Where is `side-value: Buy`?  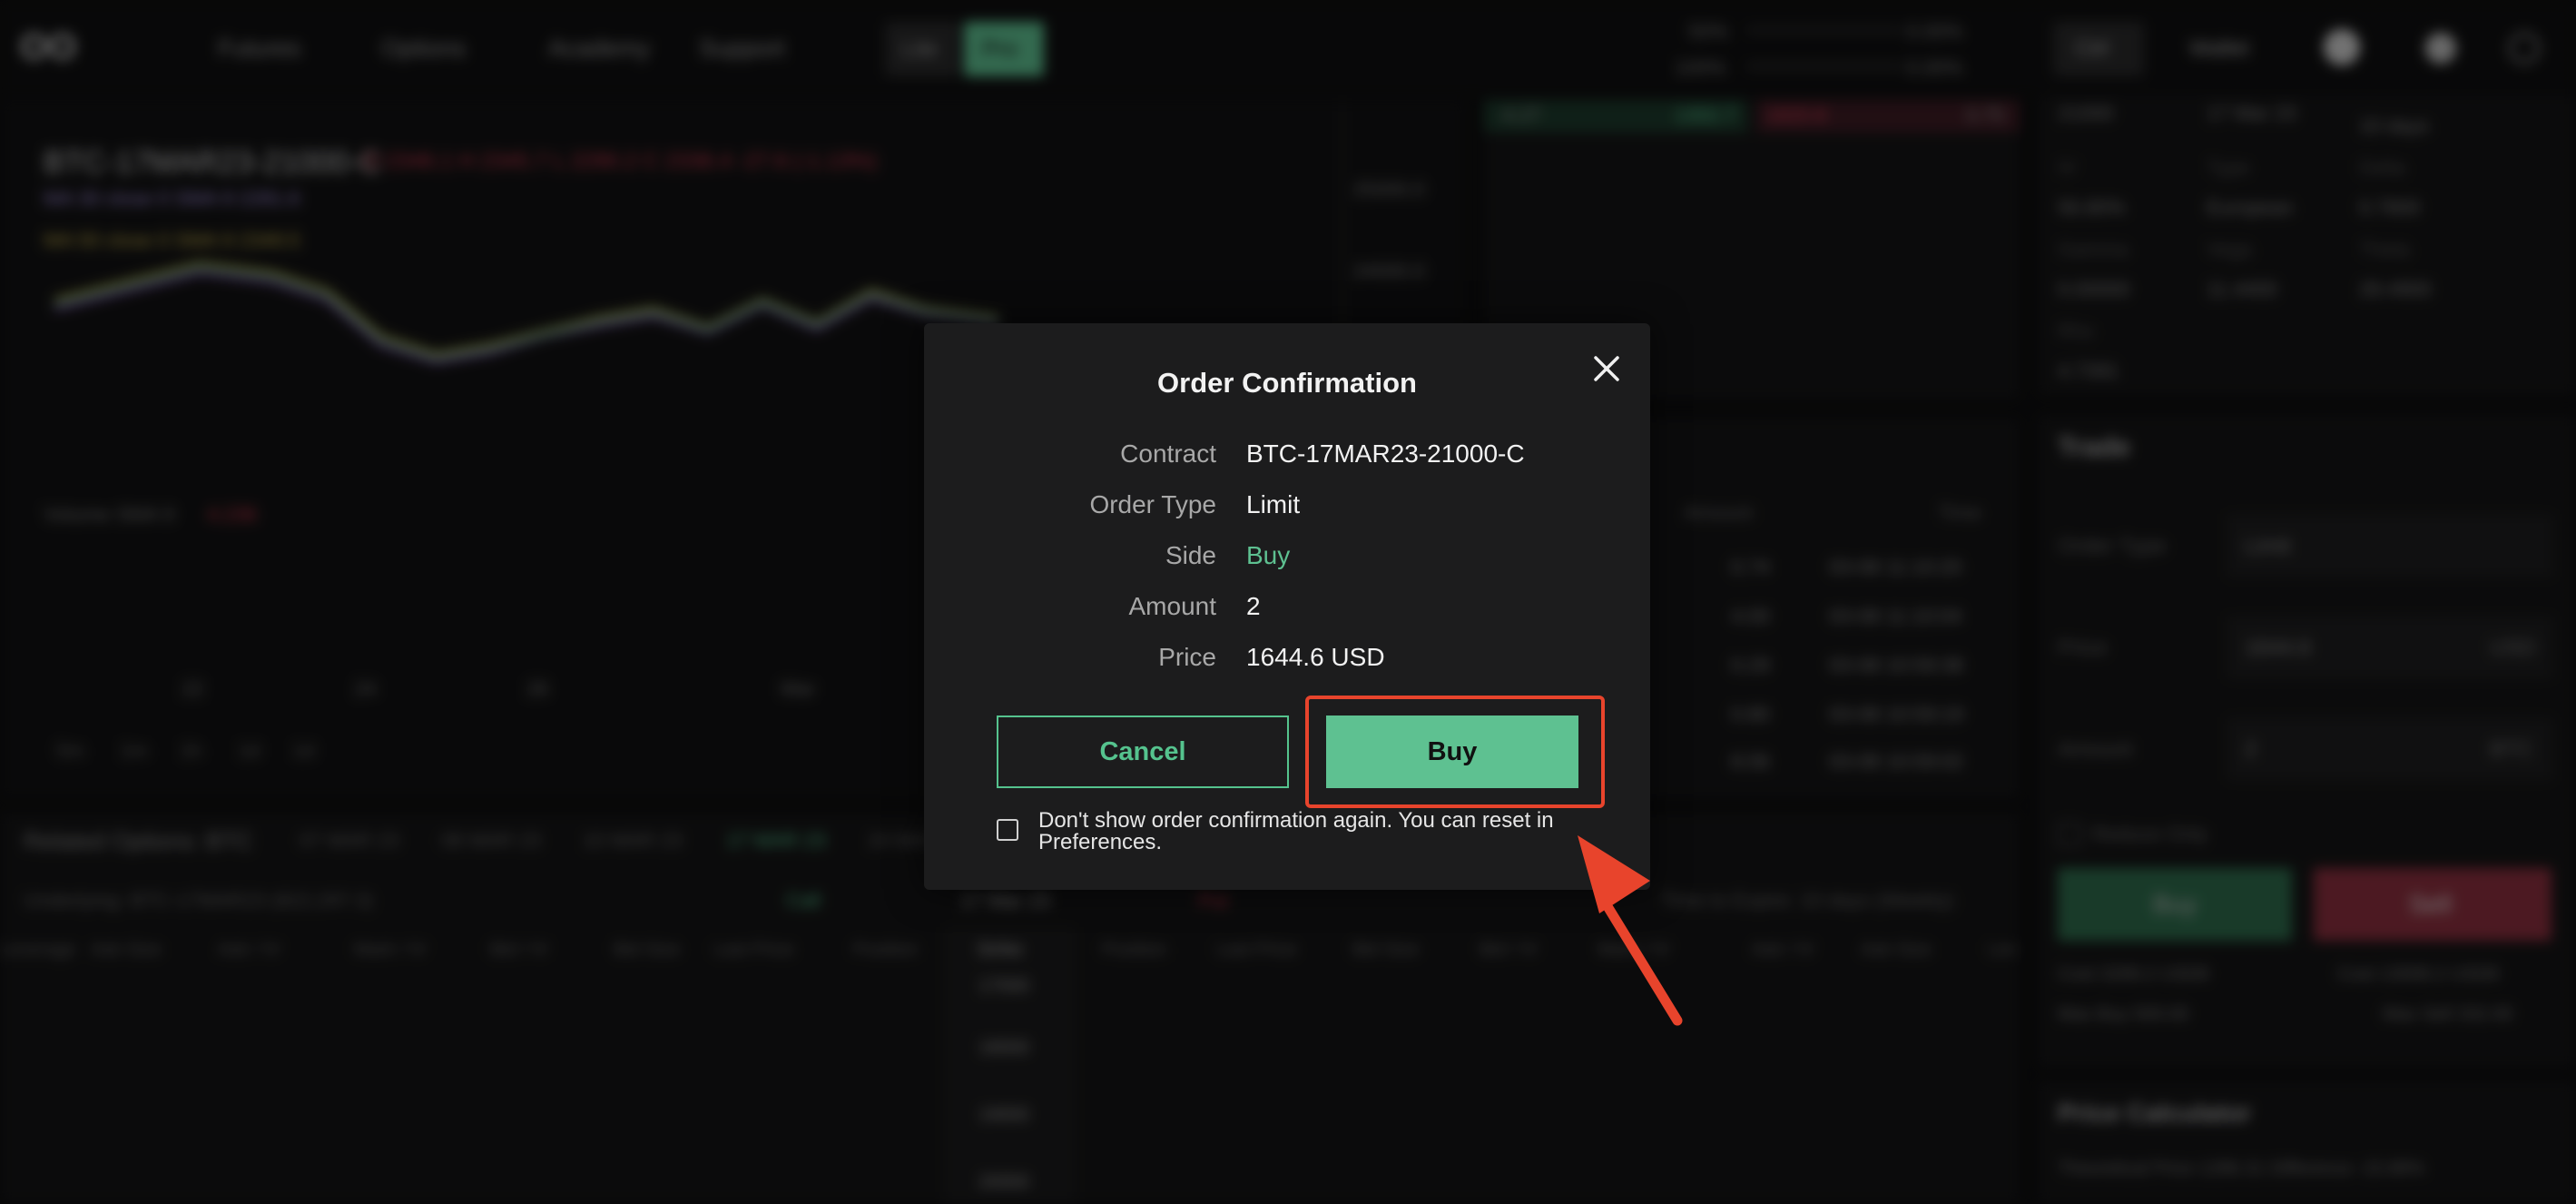
side-value: Buy is located at coordinates (1268, 555).